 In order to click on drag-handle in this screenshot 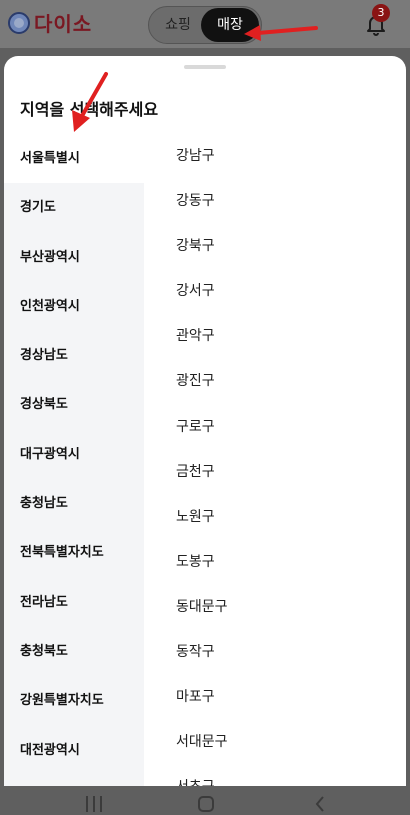, I will do `click(205, 67)`.